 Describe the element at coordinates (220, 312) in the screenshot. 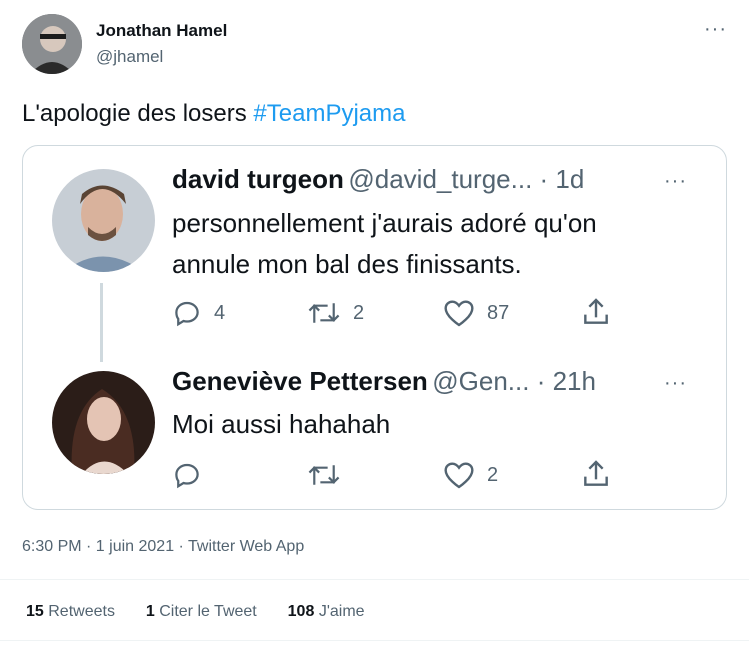

I see `reply-count: 4` at that location.